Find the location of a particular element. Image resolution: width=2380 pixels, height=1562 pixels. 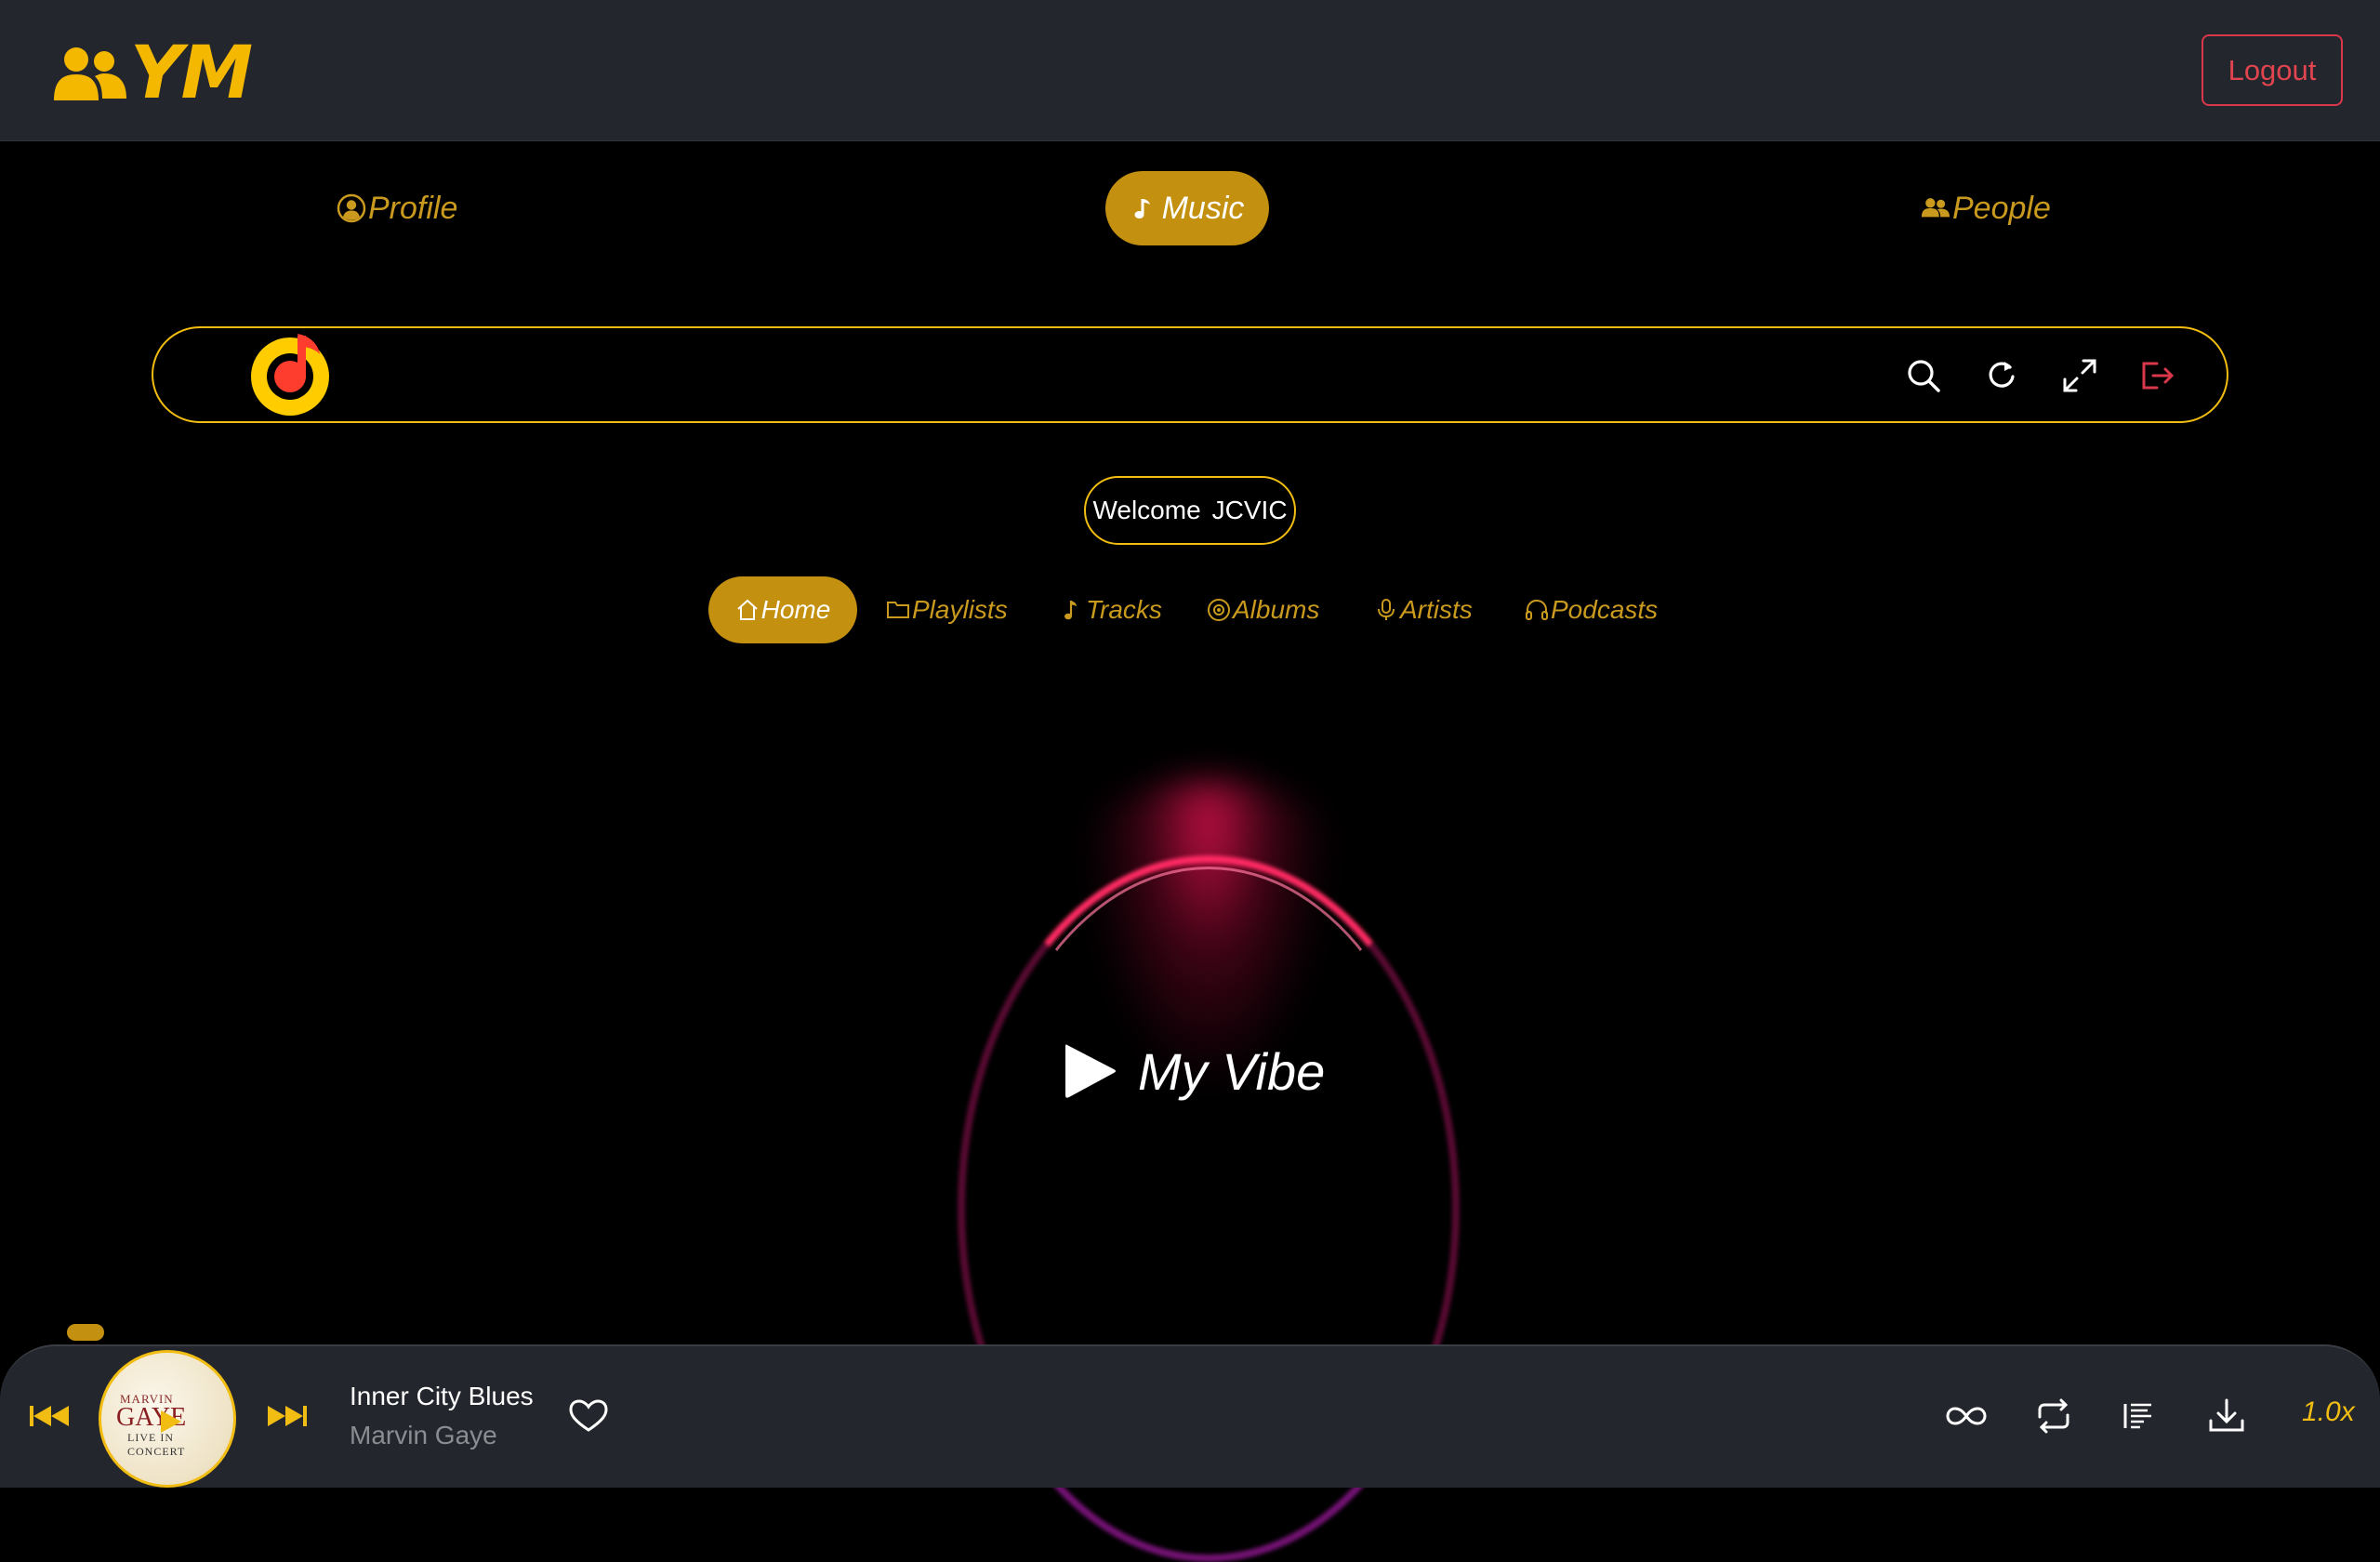

download-icon is located at coordinates (2226, 1416).